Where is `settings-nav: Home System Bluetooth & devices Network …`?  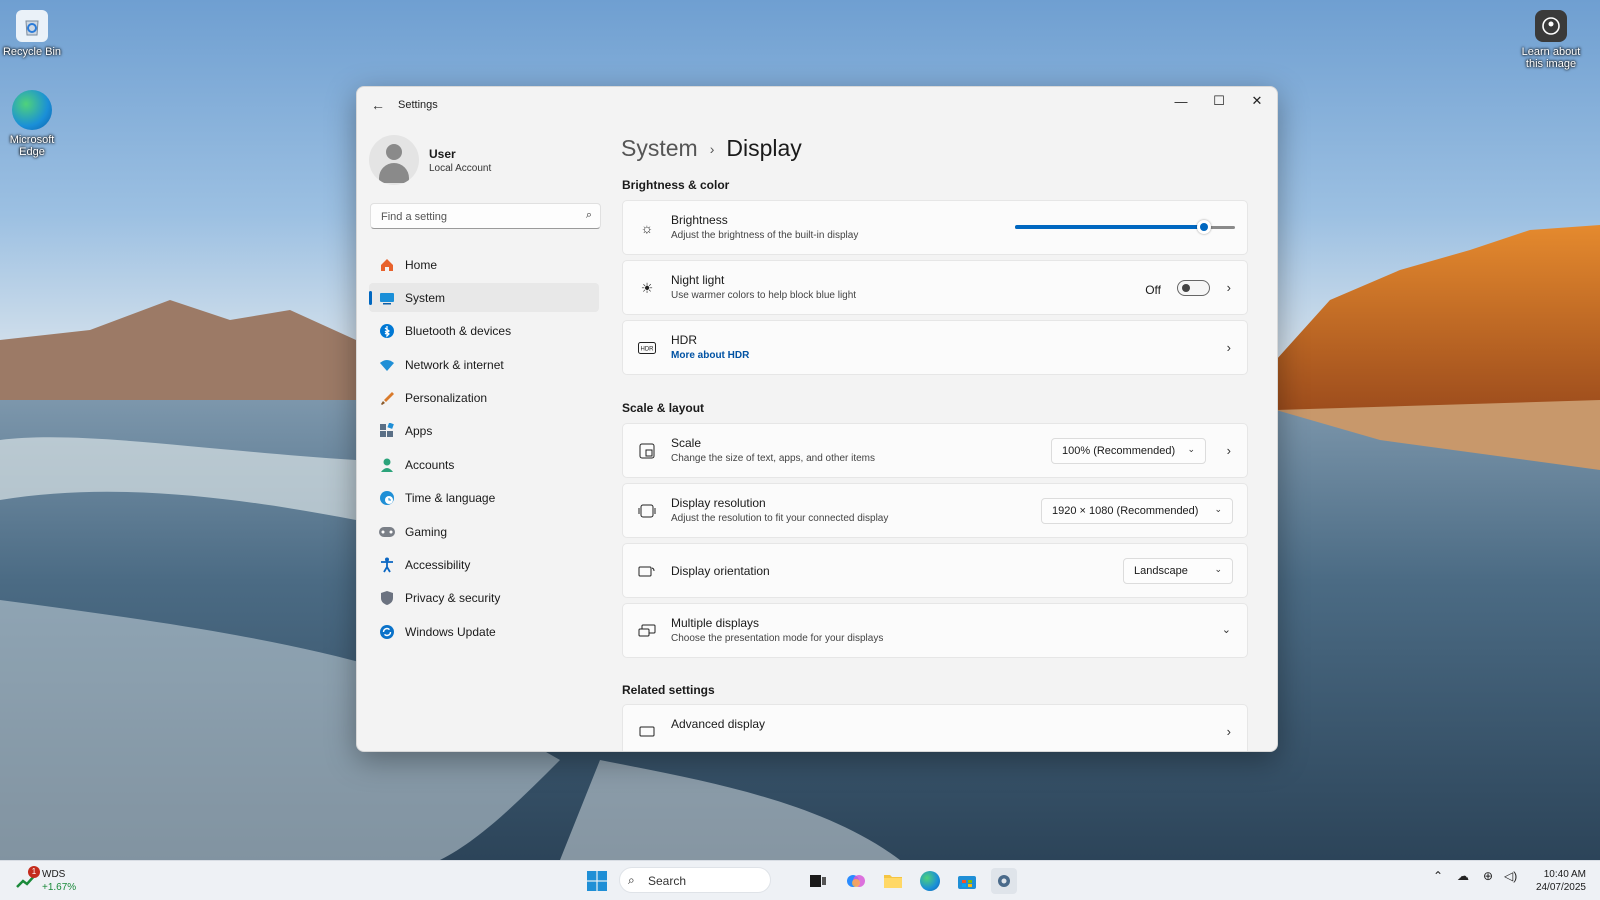 settings-nav: Home System Bluetooth & devices Network … is located at coordinates (484, 450).